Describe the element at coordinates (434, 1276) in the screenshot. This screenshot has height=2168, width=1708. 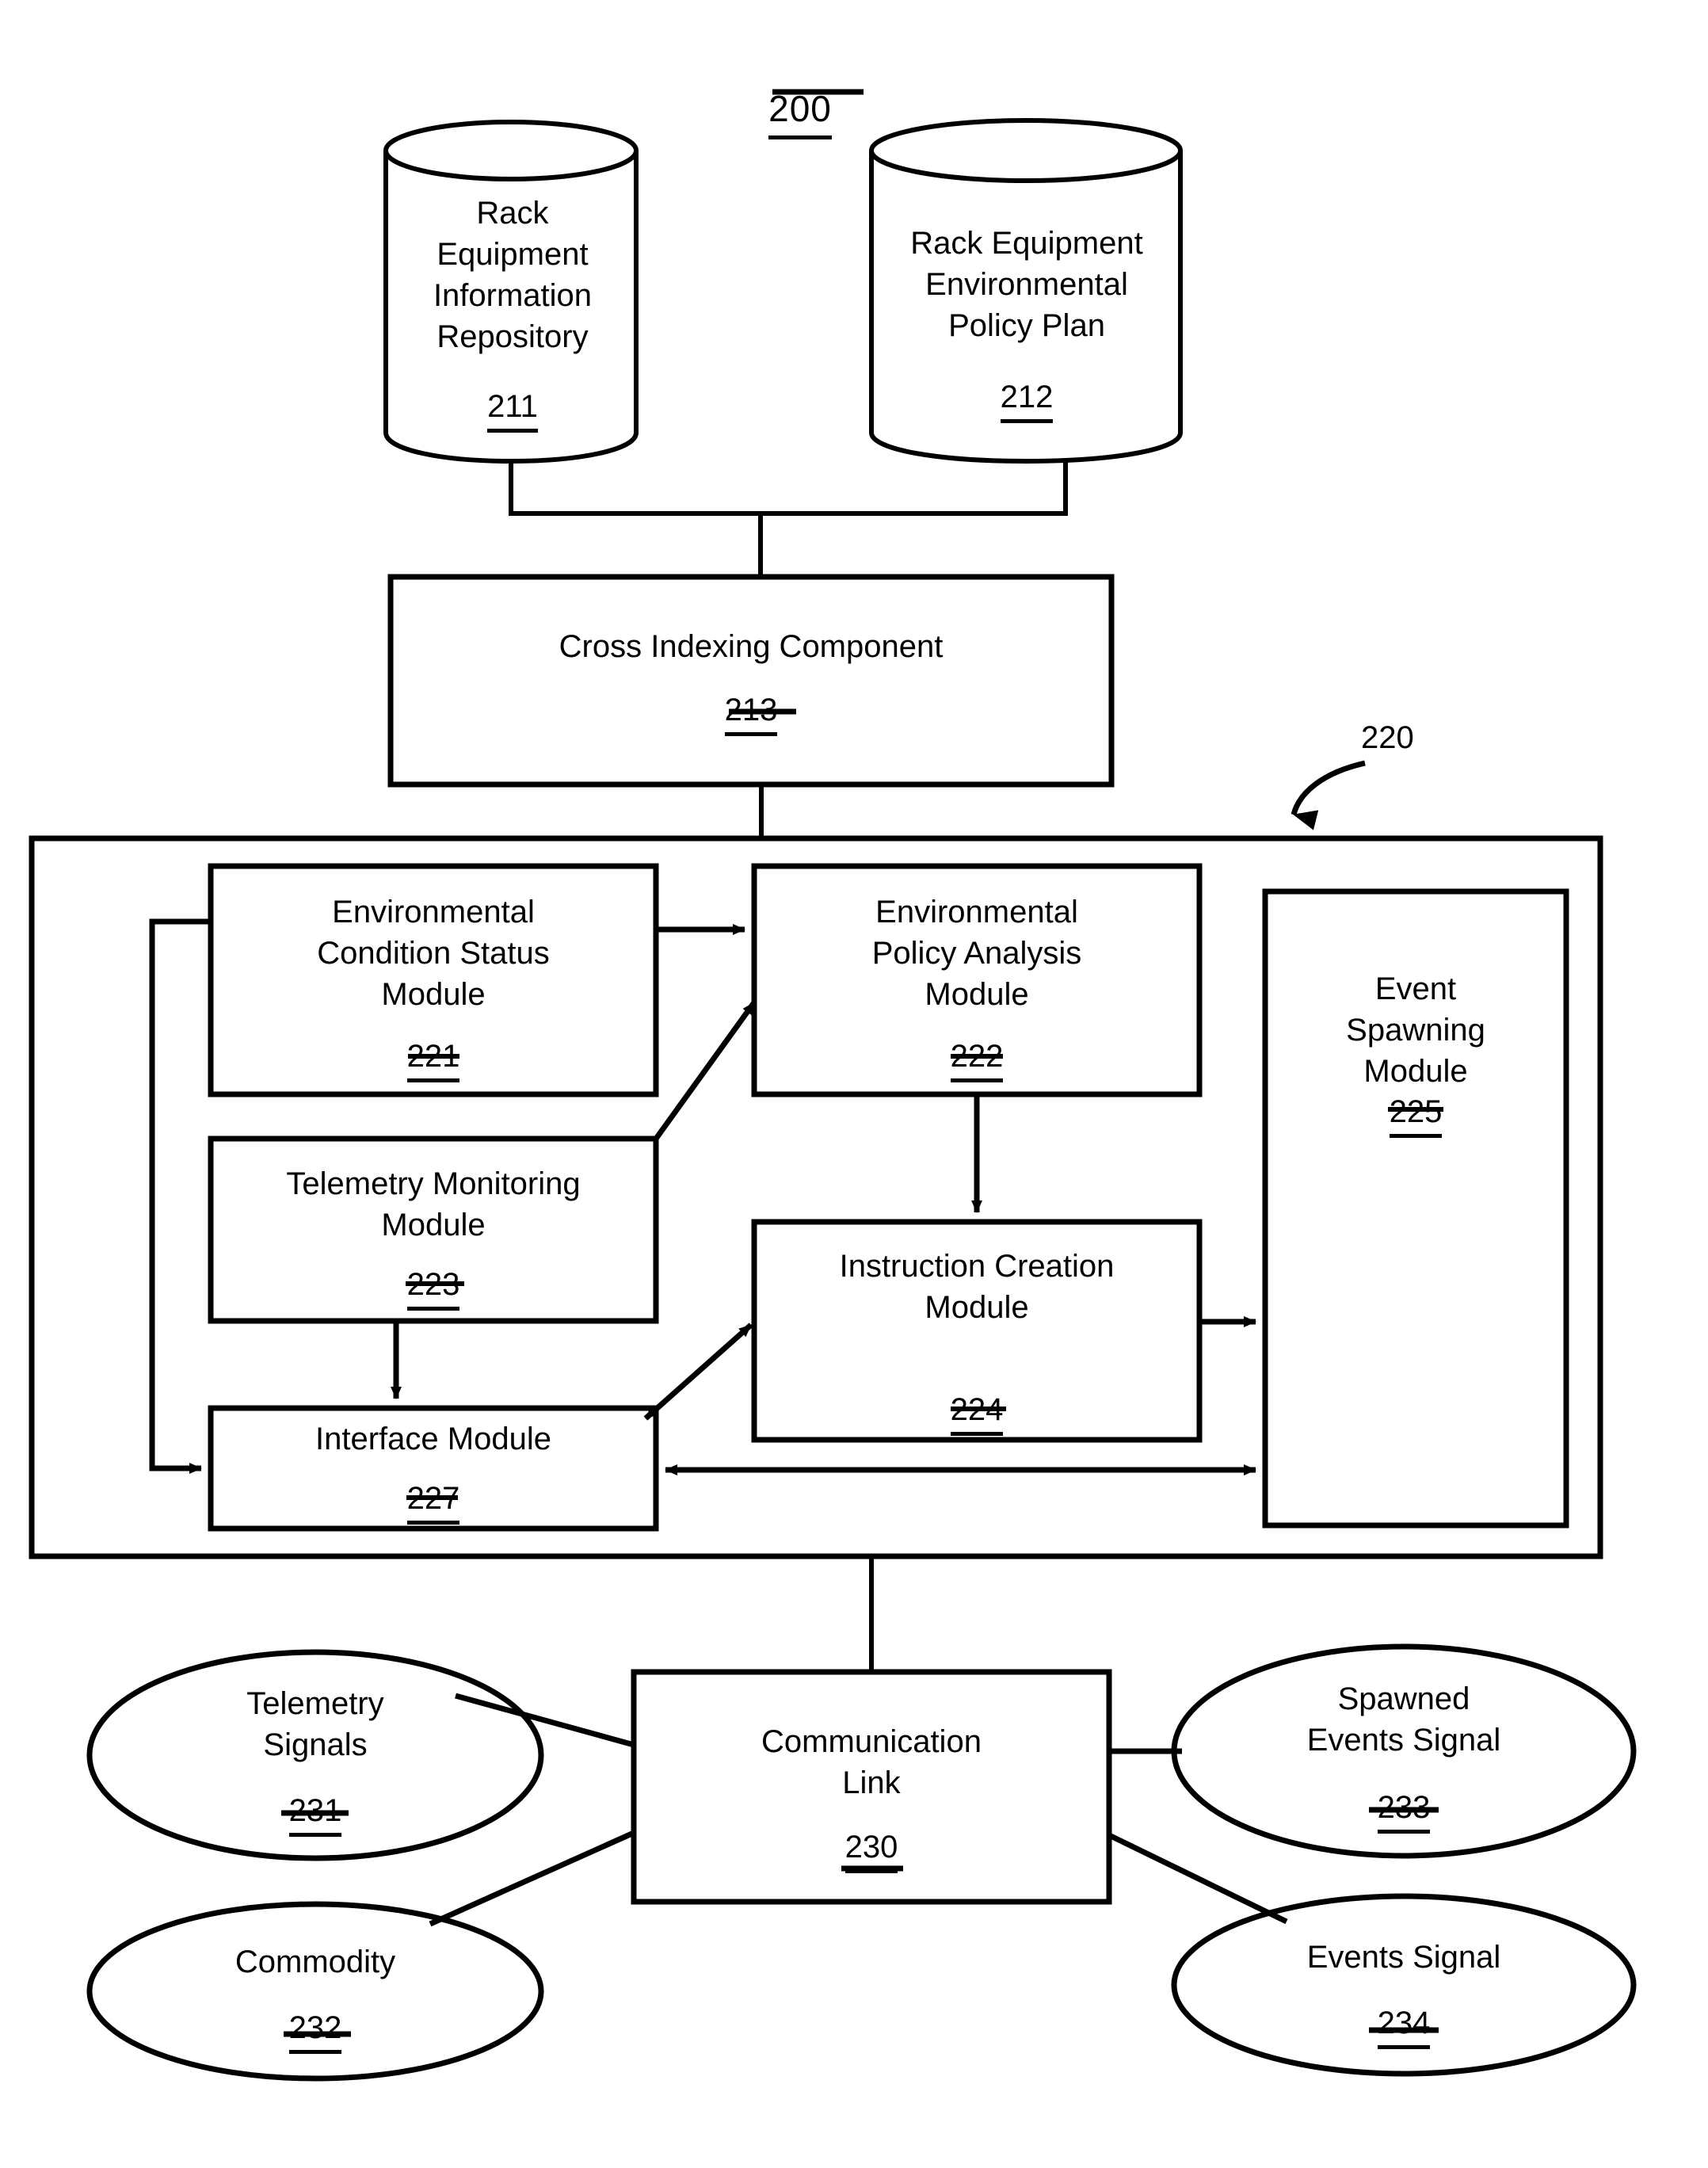
I see `telemetry-monitoring-ref: 223` at that location.